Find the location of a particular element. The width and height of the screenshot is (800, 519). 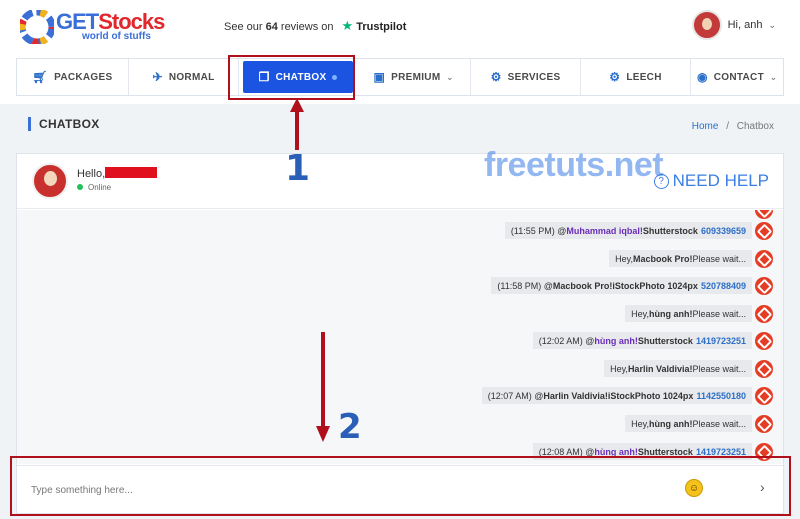

reviews-suffix: reviews on is located at coordinates (307, 27).